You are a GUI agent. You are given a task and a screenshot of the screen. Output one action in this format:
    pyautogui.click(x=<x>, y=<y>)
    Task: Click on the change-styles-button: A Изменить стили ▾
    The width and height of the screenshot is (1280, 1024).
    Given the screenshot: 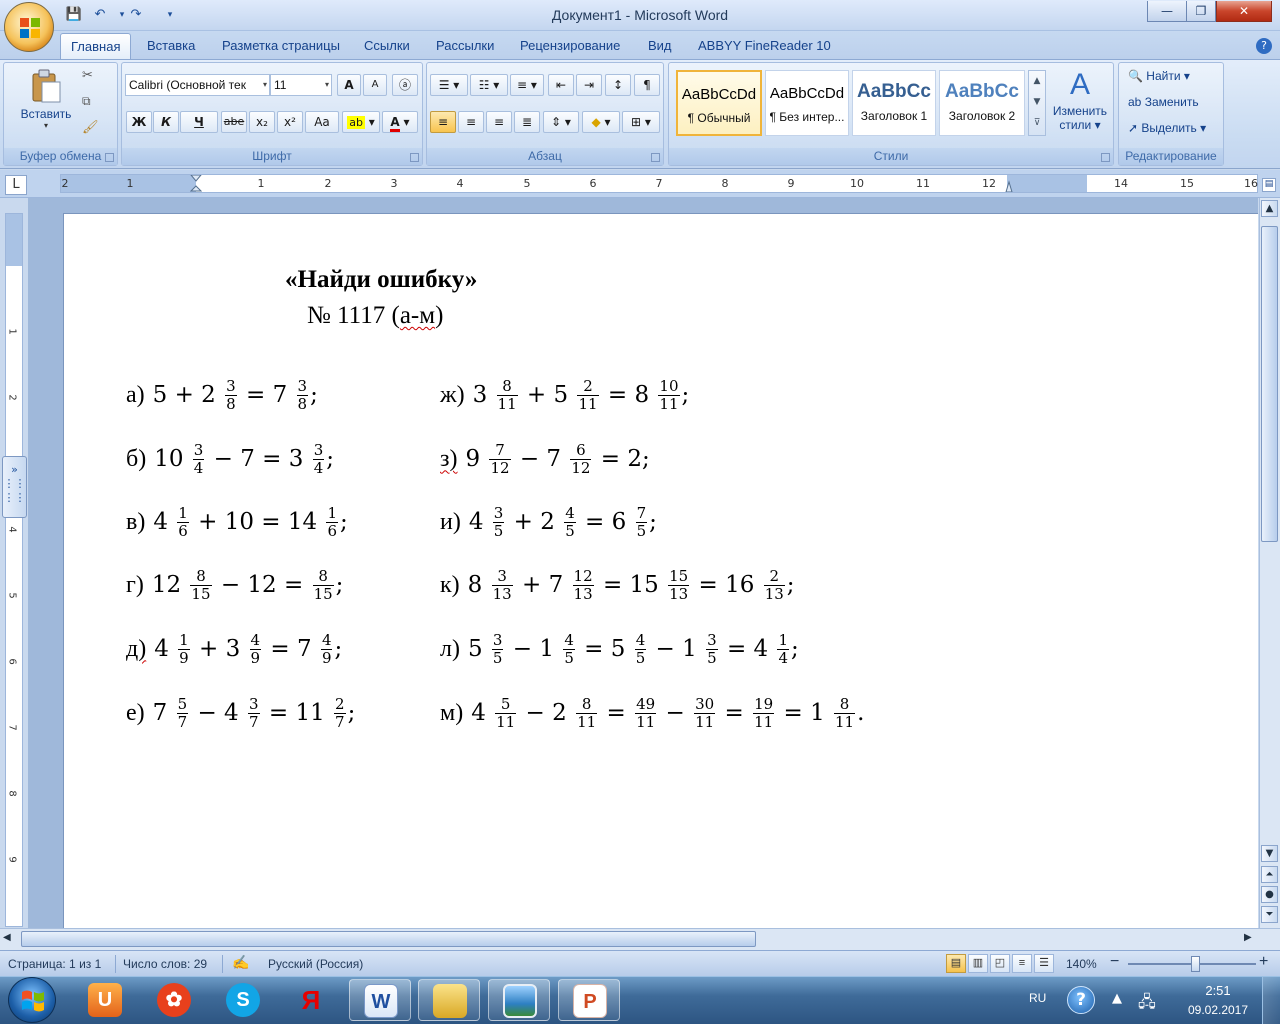 What is the action you would take?
    pyautogui.click(x=1080, y=106)
    